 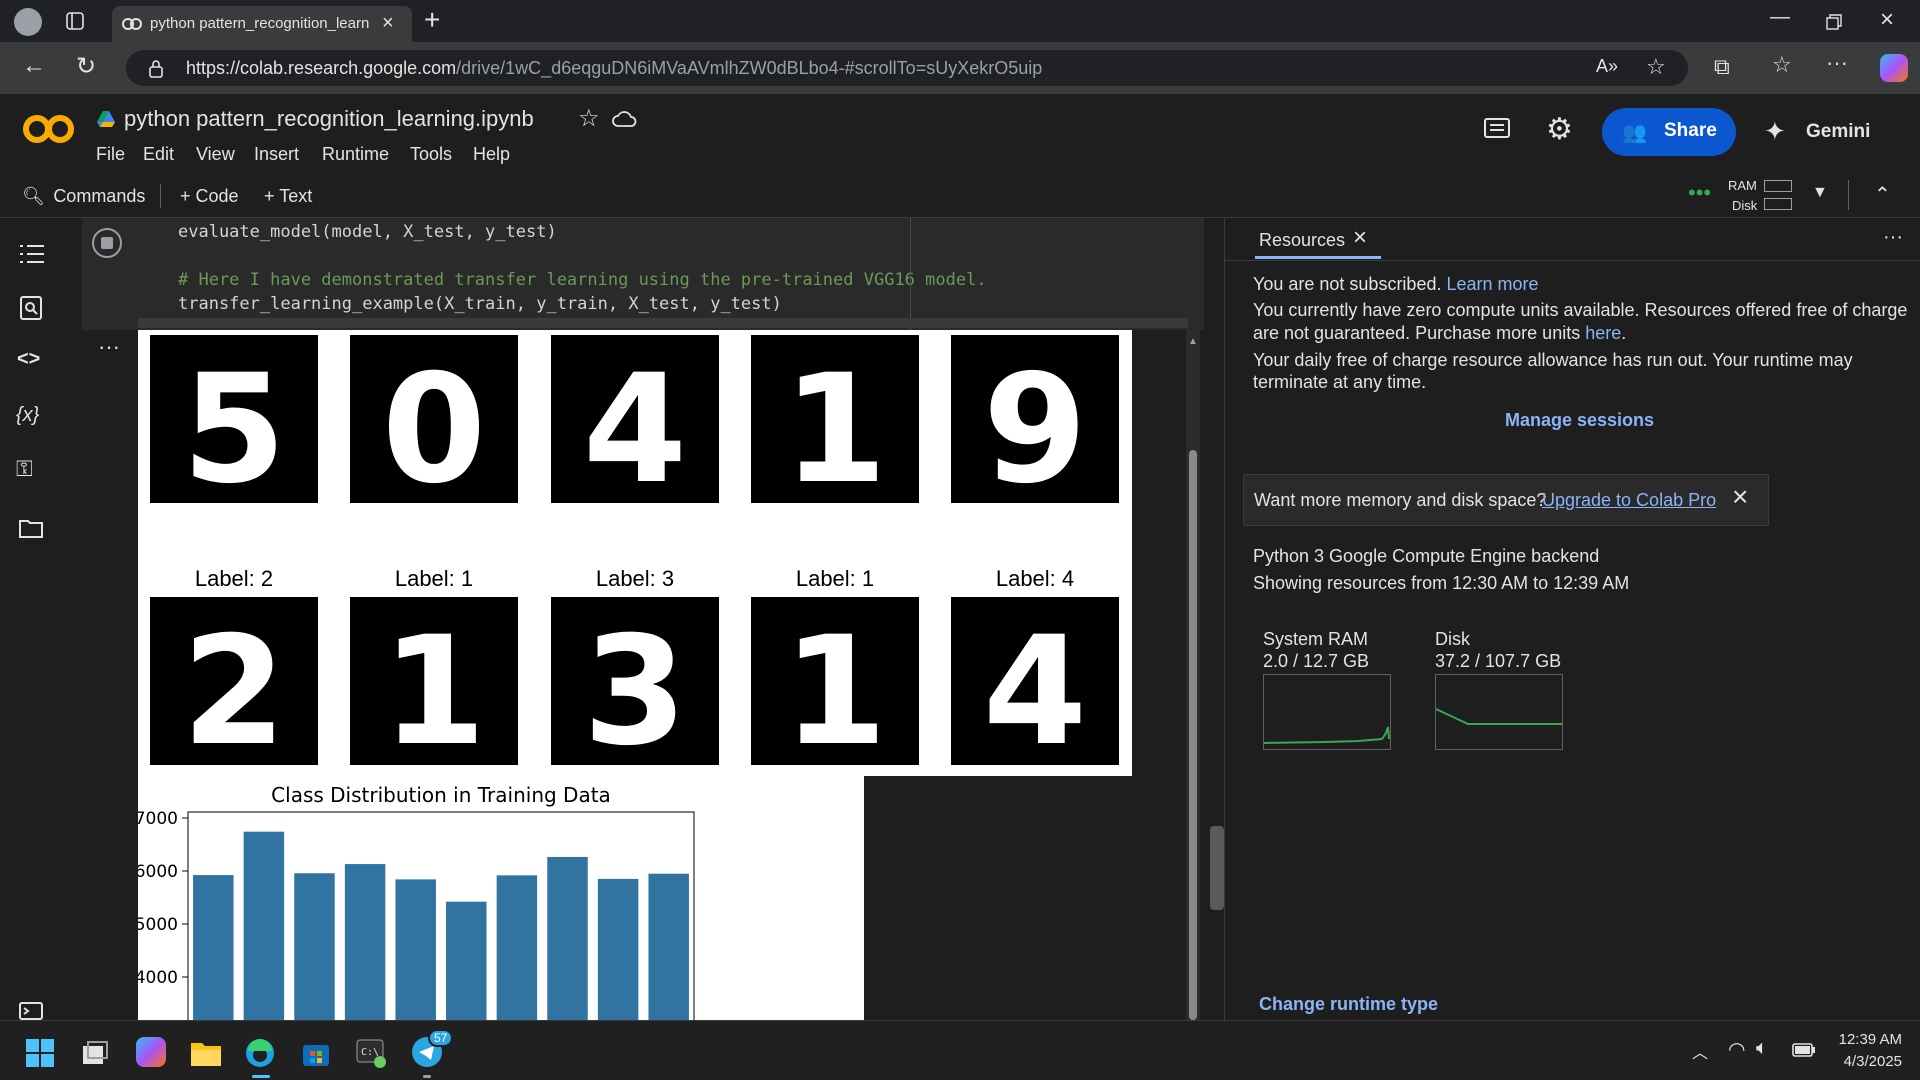 I want to click on y-tick-label: 4000, so click(x=158, y=978).